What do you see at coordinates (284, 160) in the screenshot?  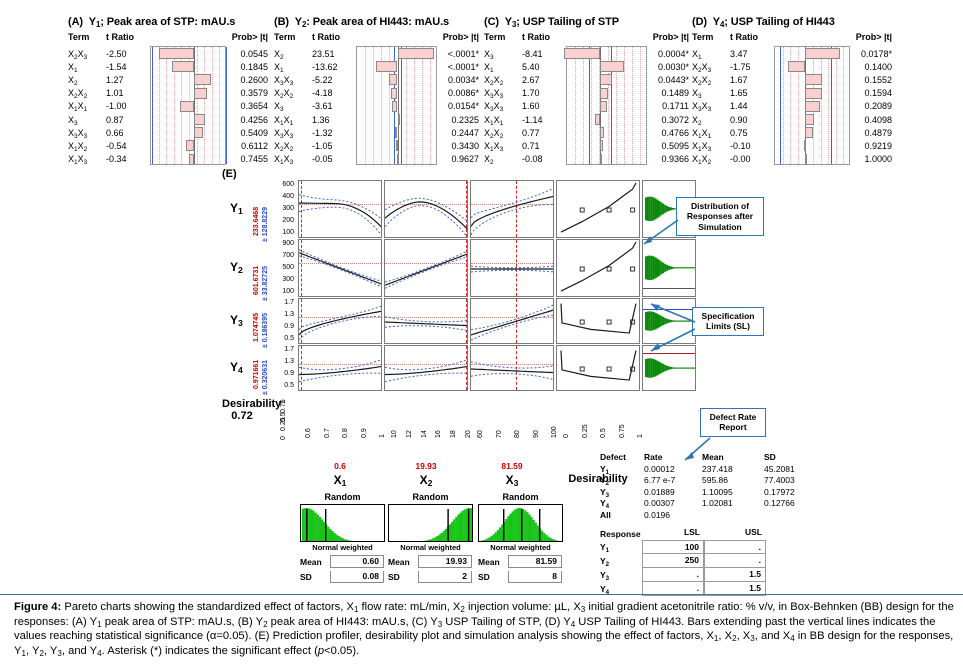 I see `row-term: X1X3` at bounding box center [284, 160].